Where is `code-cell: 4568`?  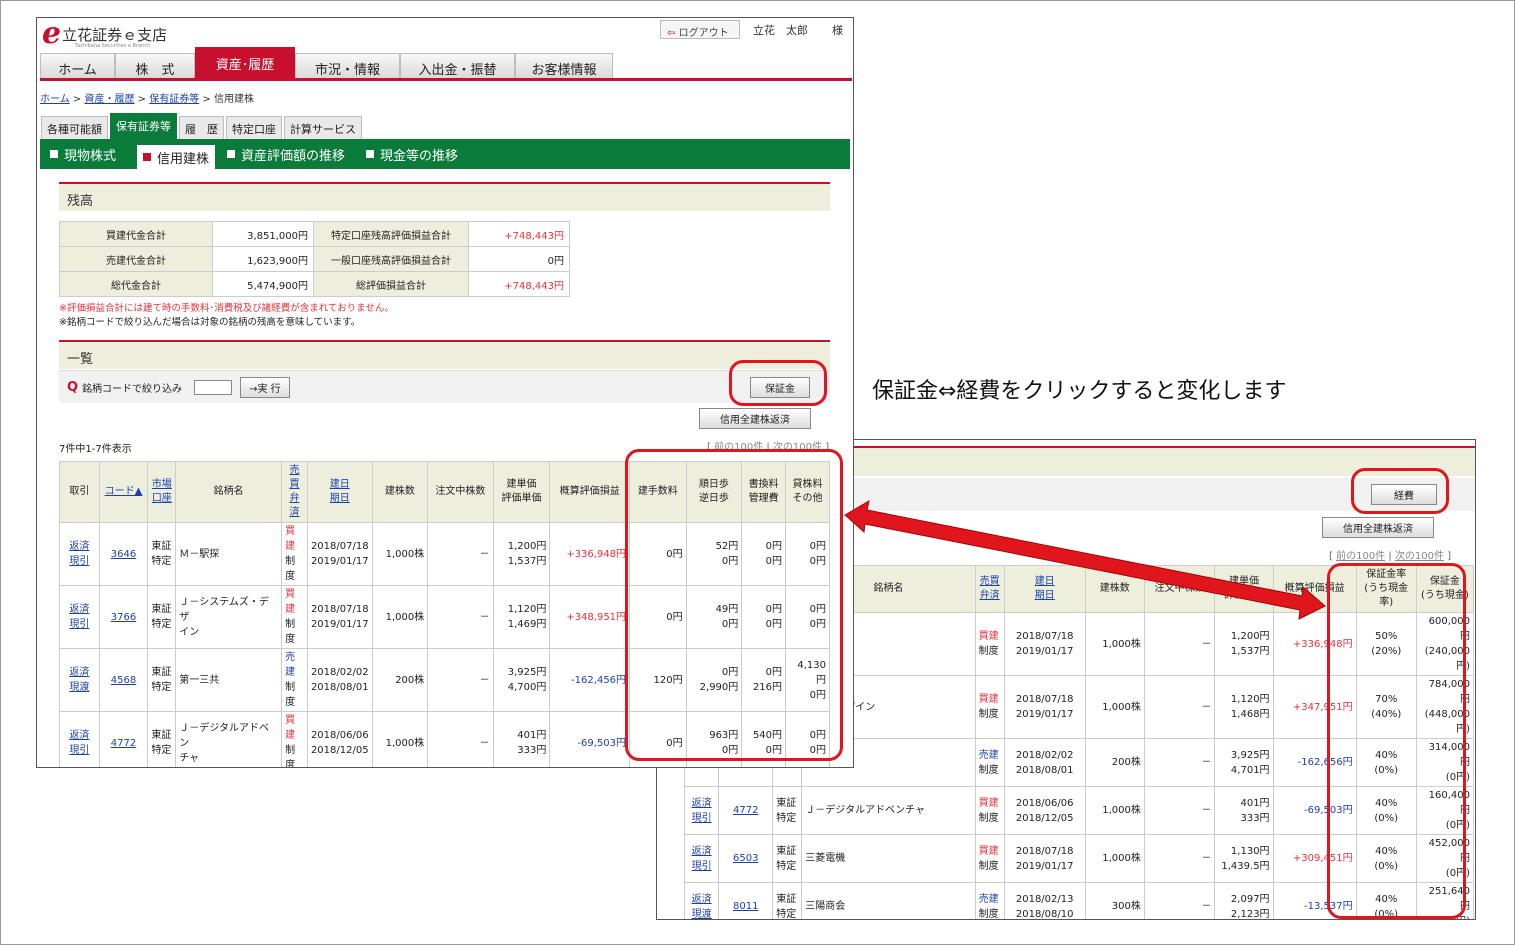 code-cell: 4568 is located at coordinates (123, 680).